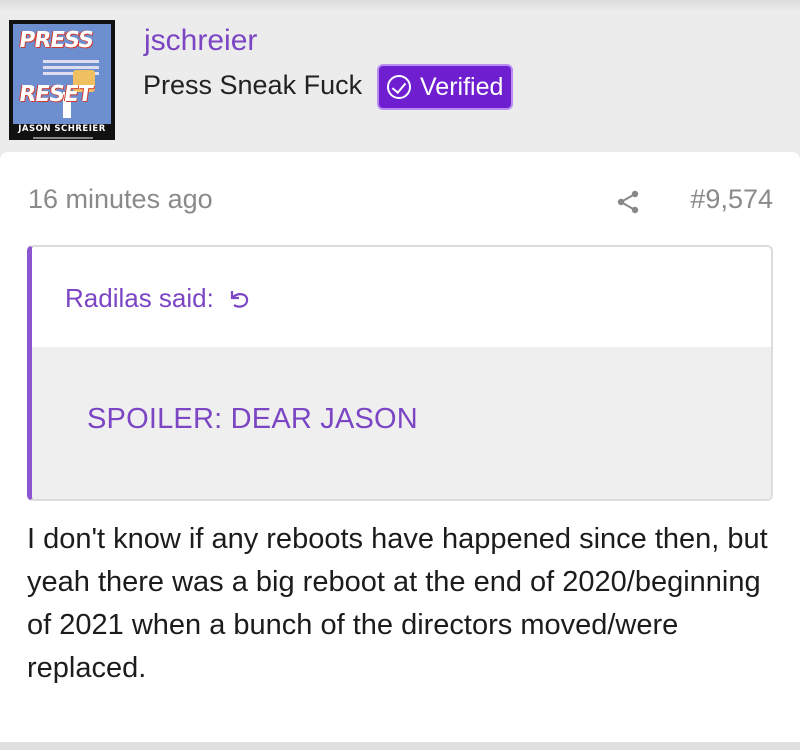 This screenshot has width=800, height=750. I want to click on check-circle-icon, so click(399, 87).